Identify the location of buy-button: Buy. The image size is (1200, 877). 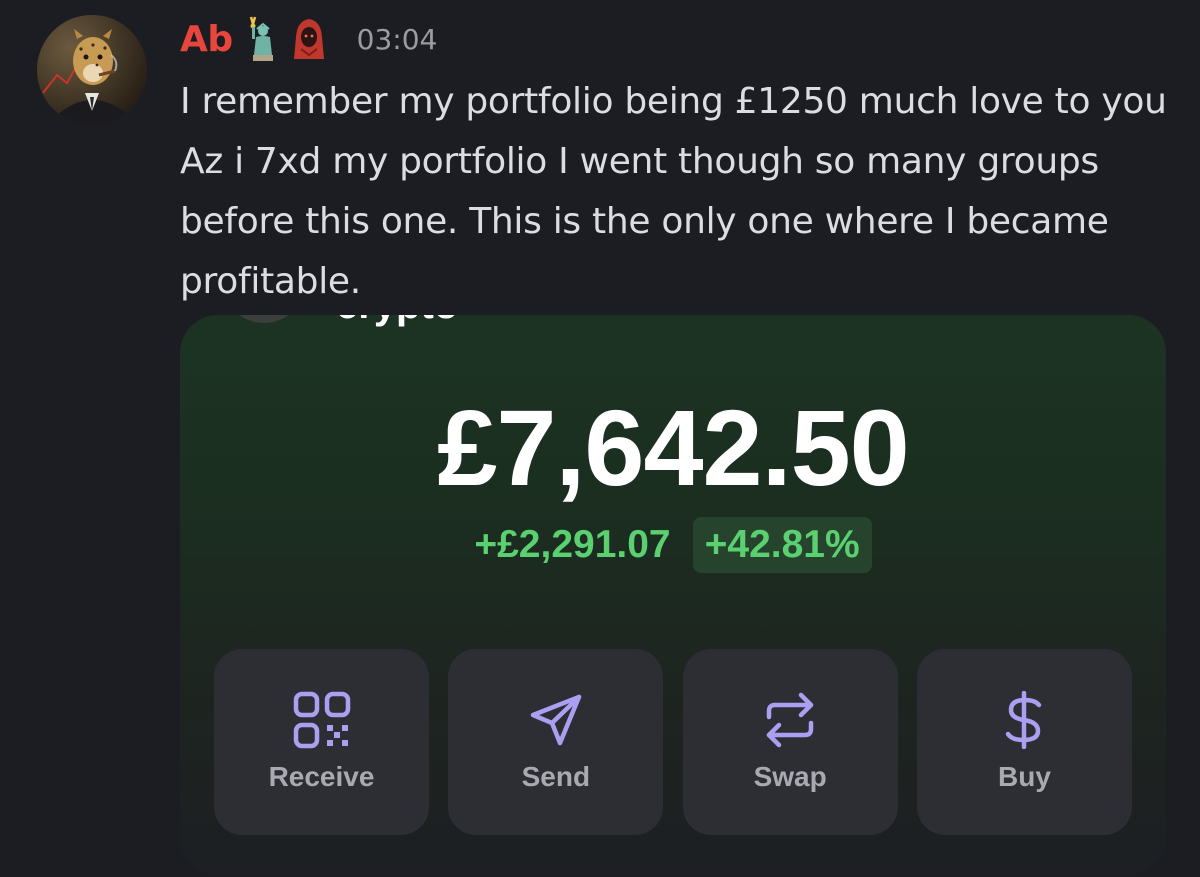
(1024, 742).